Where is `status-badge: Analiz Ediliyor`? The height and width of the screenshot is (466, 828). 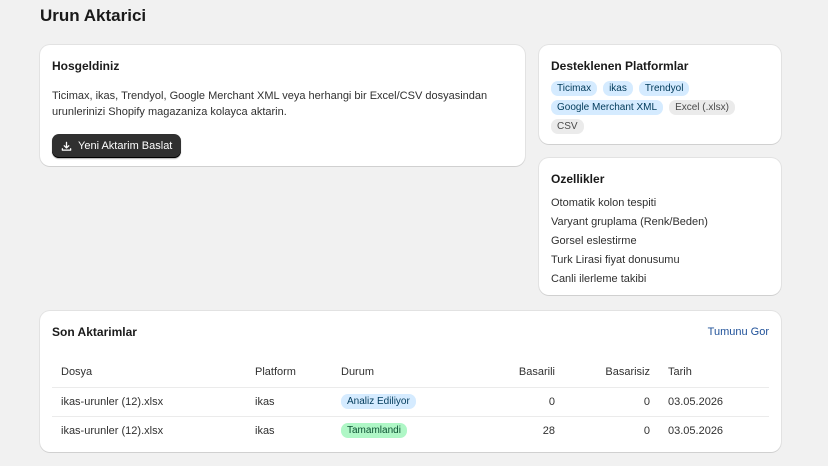 status-badge: Analiz Ediliyor is located at coordinates (378, 401).